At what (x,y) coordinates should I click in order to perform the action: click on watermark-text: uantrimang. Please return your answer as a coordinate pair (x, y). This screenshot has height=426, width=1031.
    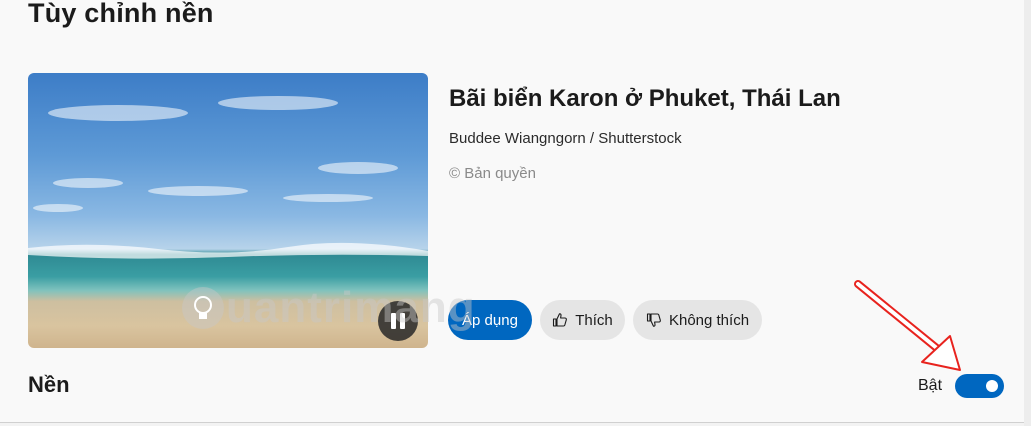
    Looking at the image, I should click on (351, 307).